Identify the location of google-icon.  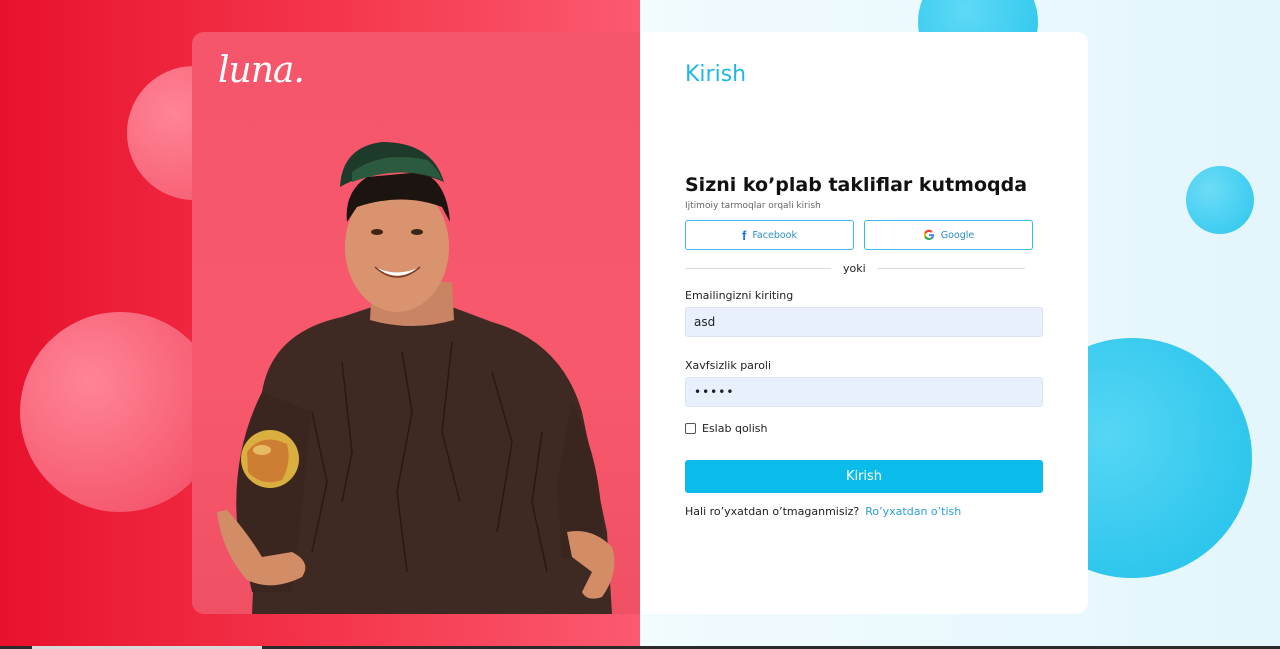
(928, 235).